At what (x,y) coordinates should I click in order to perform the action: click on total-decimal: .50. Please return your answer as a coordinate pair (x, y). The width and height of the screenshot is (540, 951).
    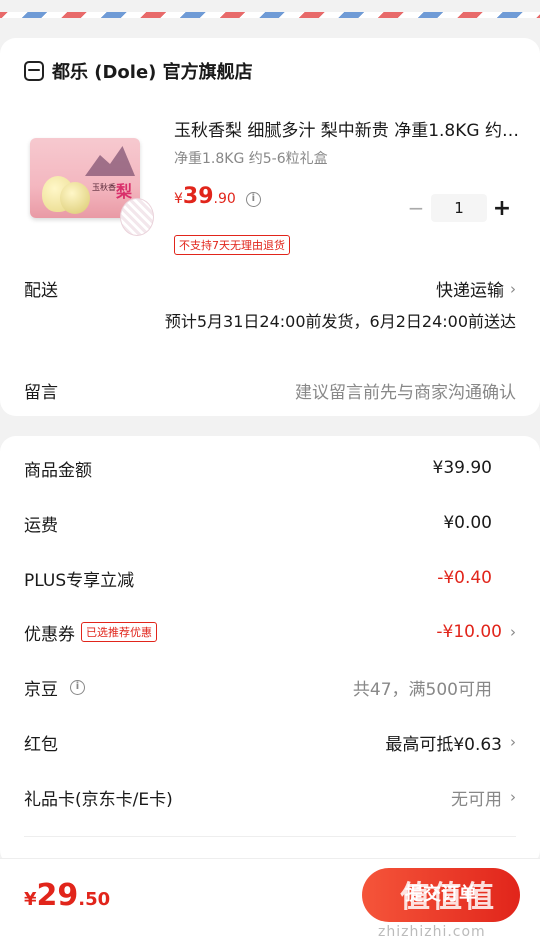
    Looking at the image, I should click on (94, 899).